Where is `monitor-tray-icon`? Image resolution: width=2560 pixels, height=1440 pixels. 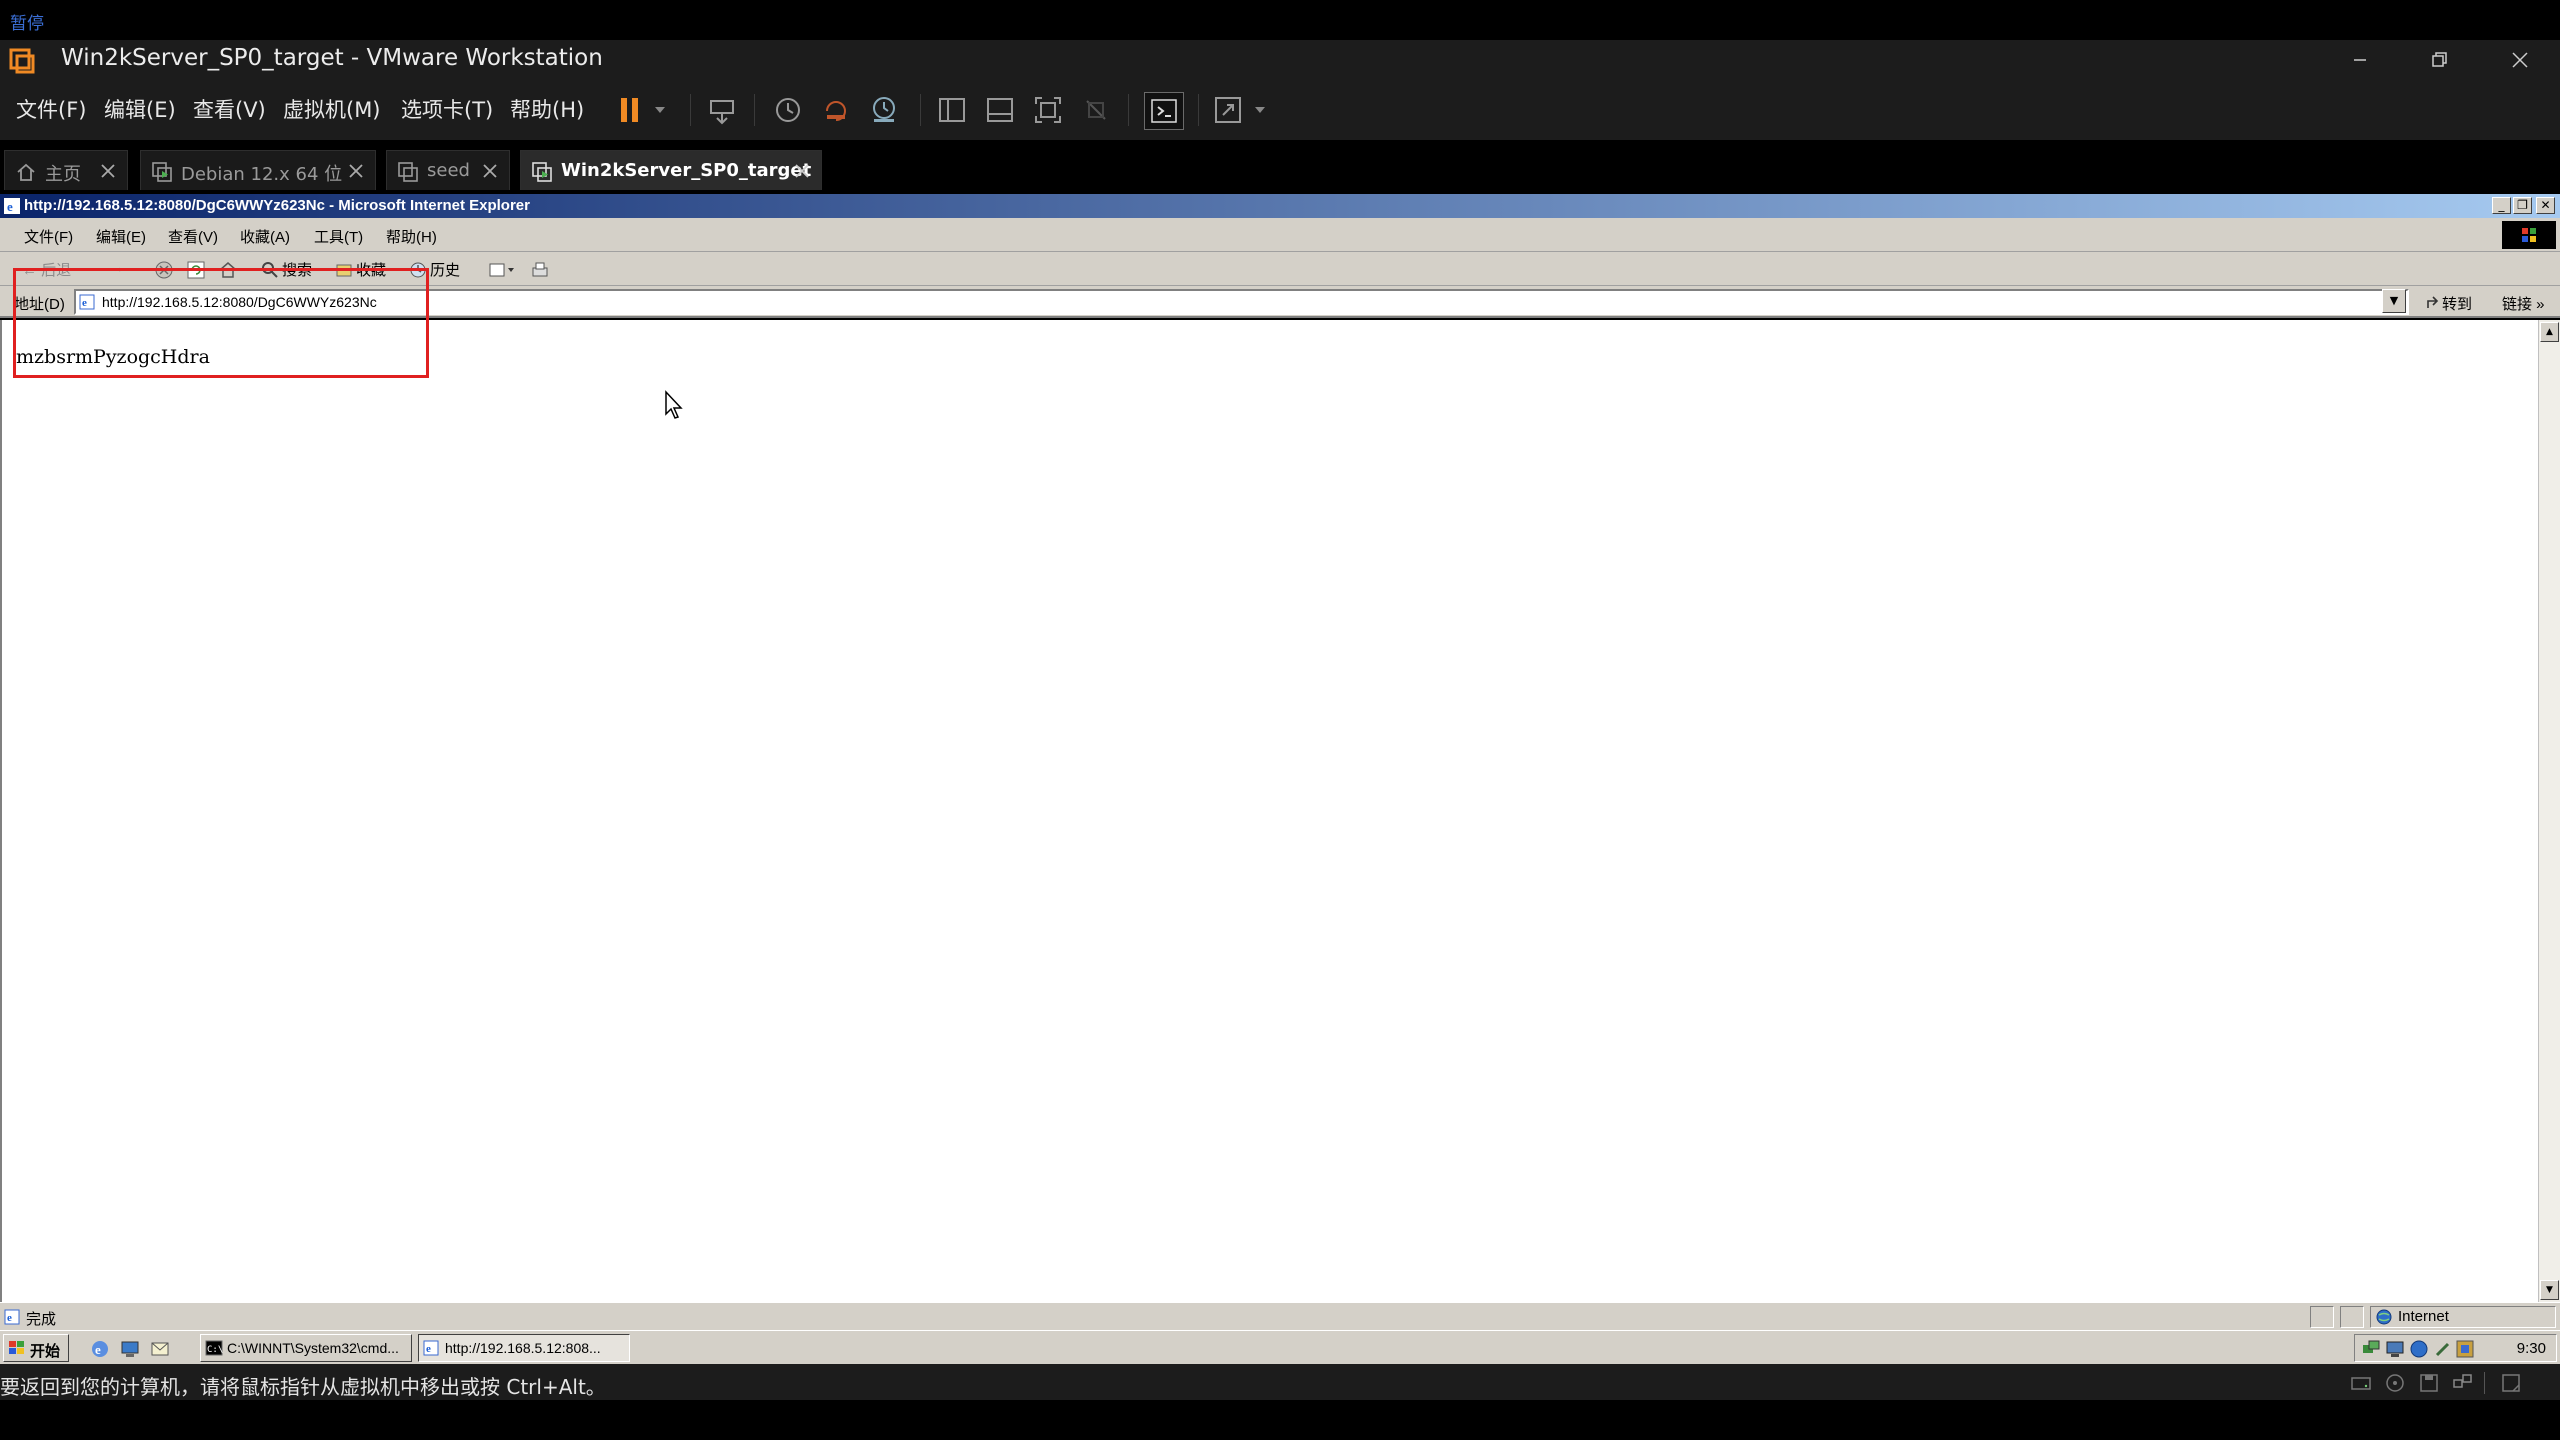 monitor-tray-icon is located at coordinates (2395, 1349).